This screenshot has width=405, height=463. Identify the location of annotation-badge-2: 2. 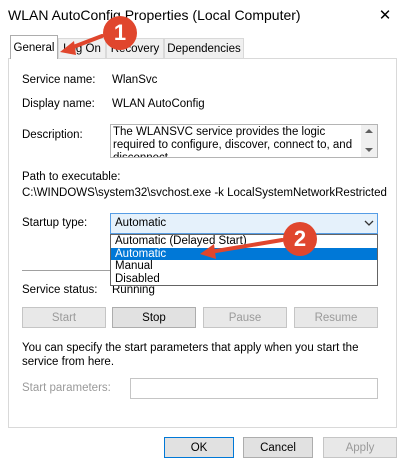
(300, 239).